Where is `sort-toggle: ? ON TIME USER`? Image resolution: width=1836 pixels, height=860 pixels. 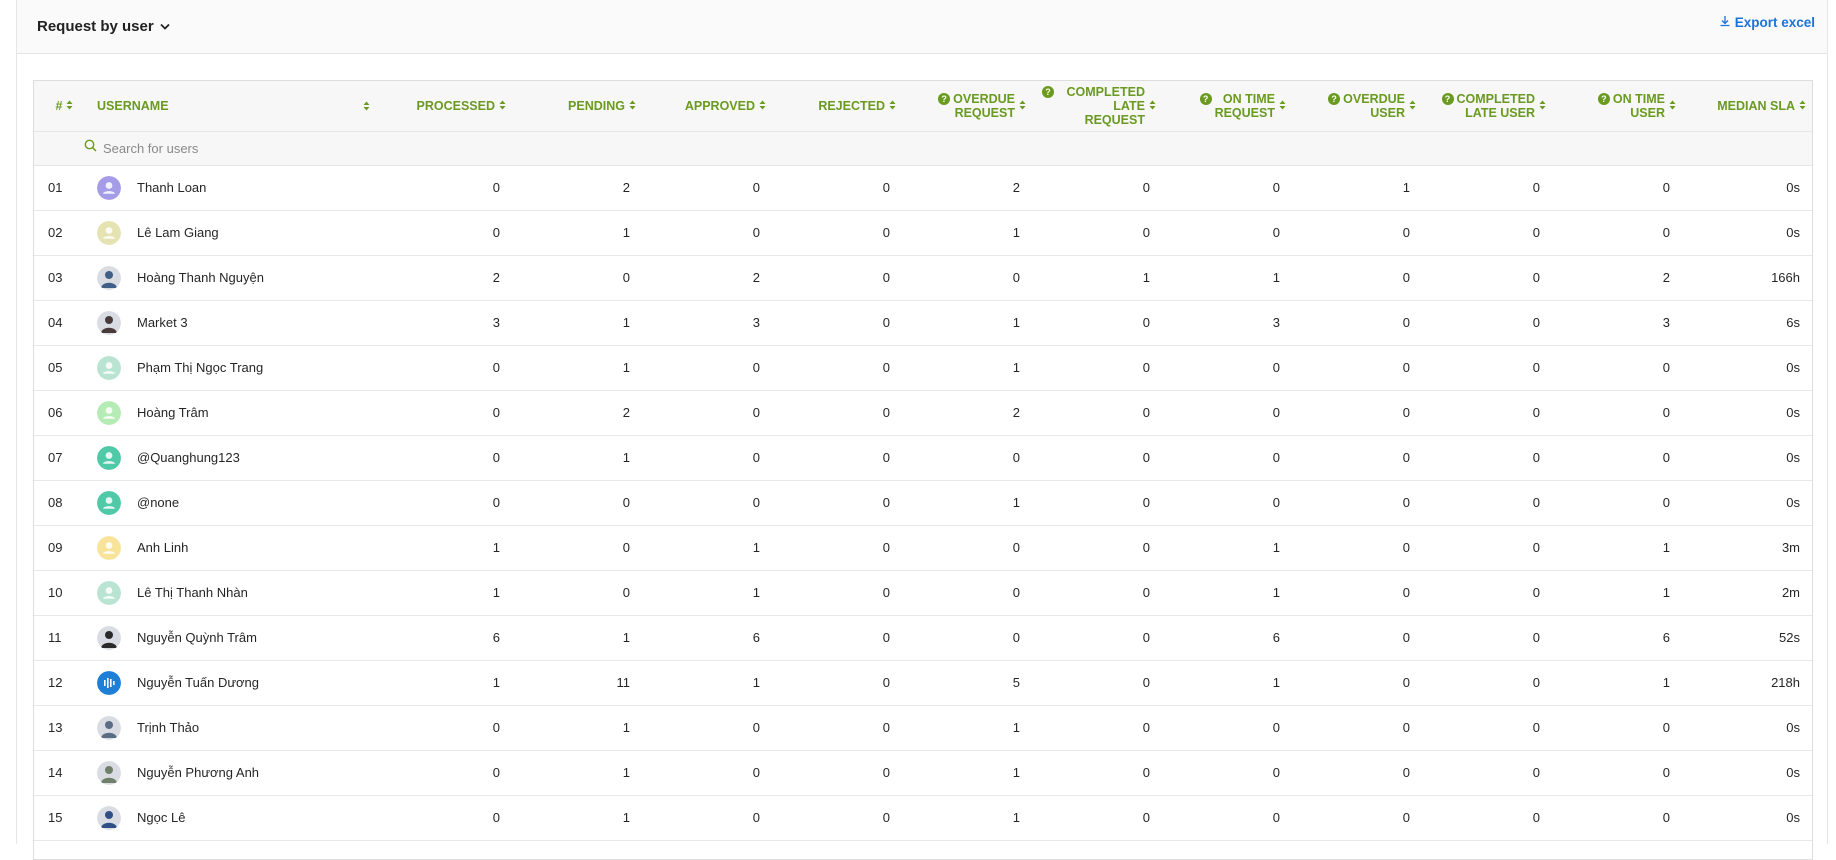
sort-toggle: ? ON TIME USER is located at coordinates (1636, 106).